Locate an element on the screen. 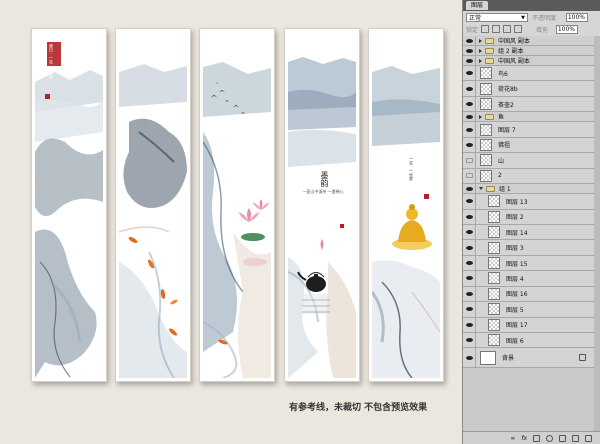  mask-icon is located at coordinates (536, 438).